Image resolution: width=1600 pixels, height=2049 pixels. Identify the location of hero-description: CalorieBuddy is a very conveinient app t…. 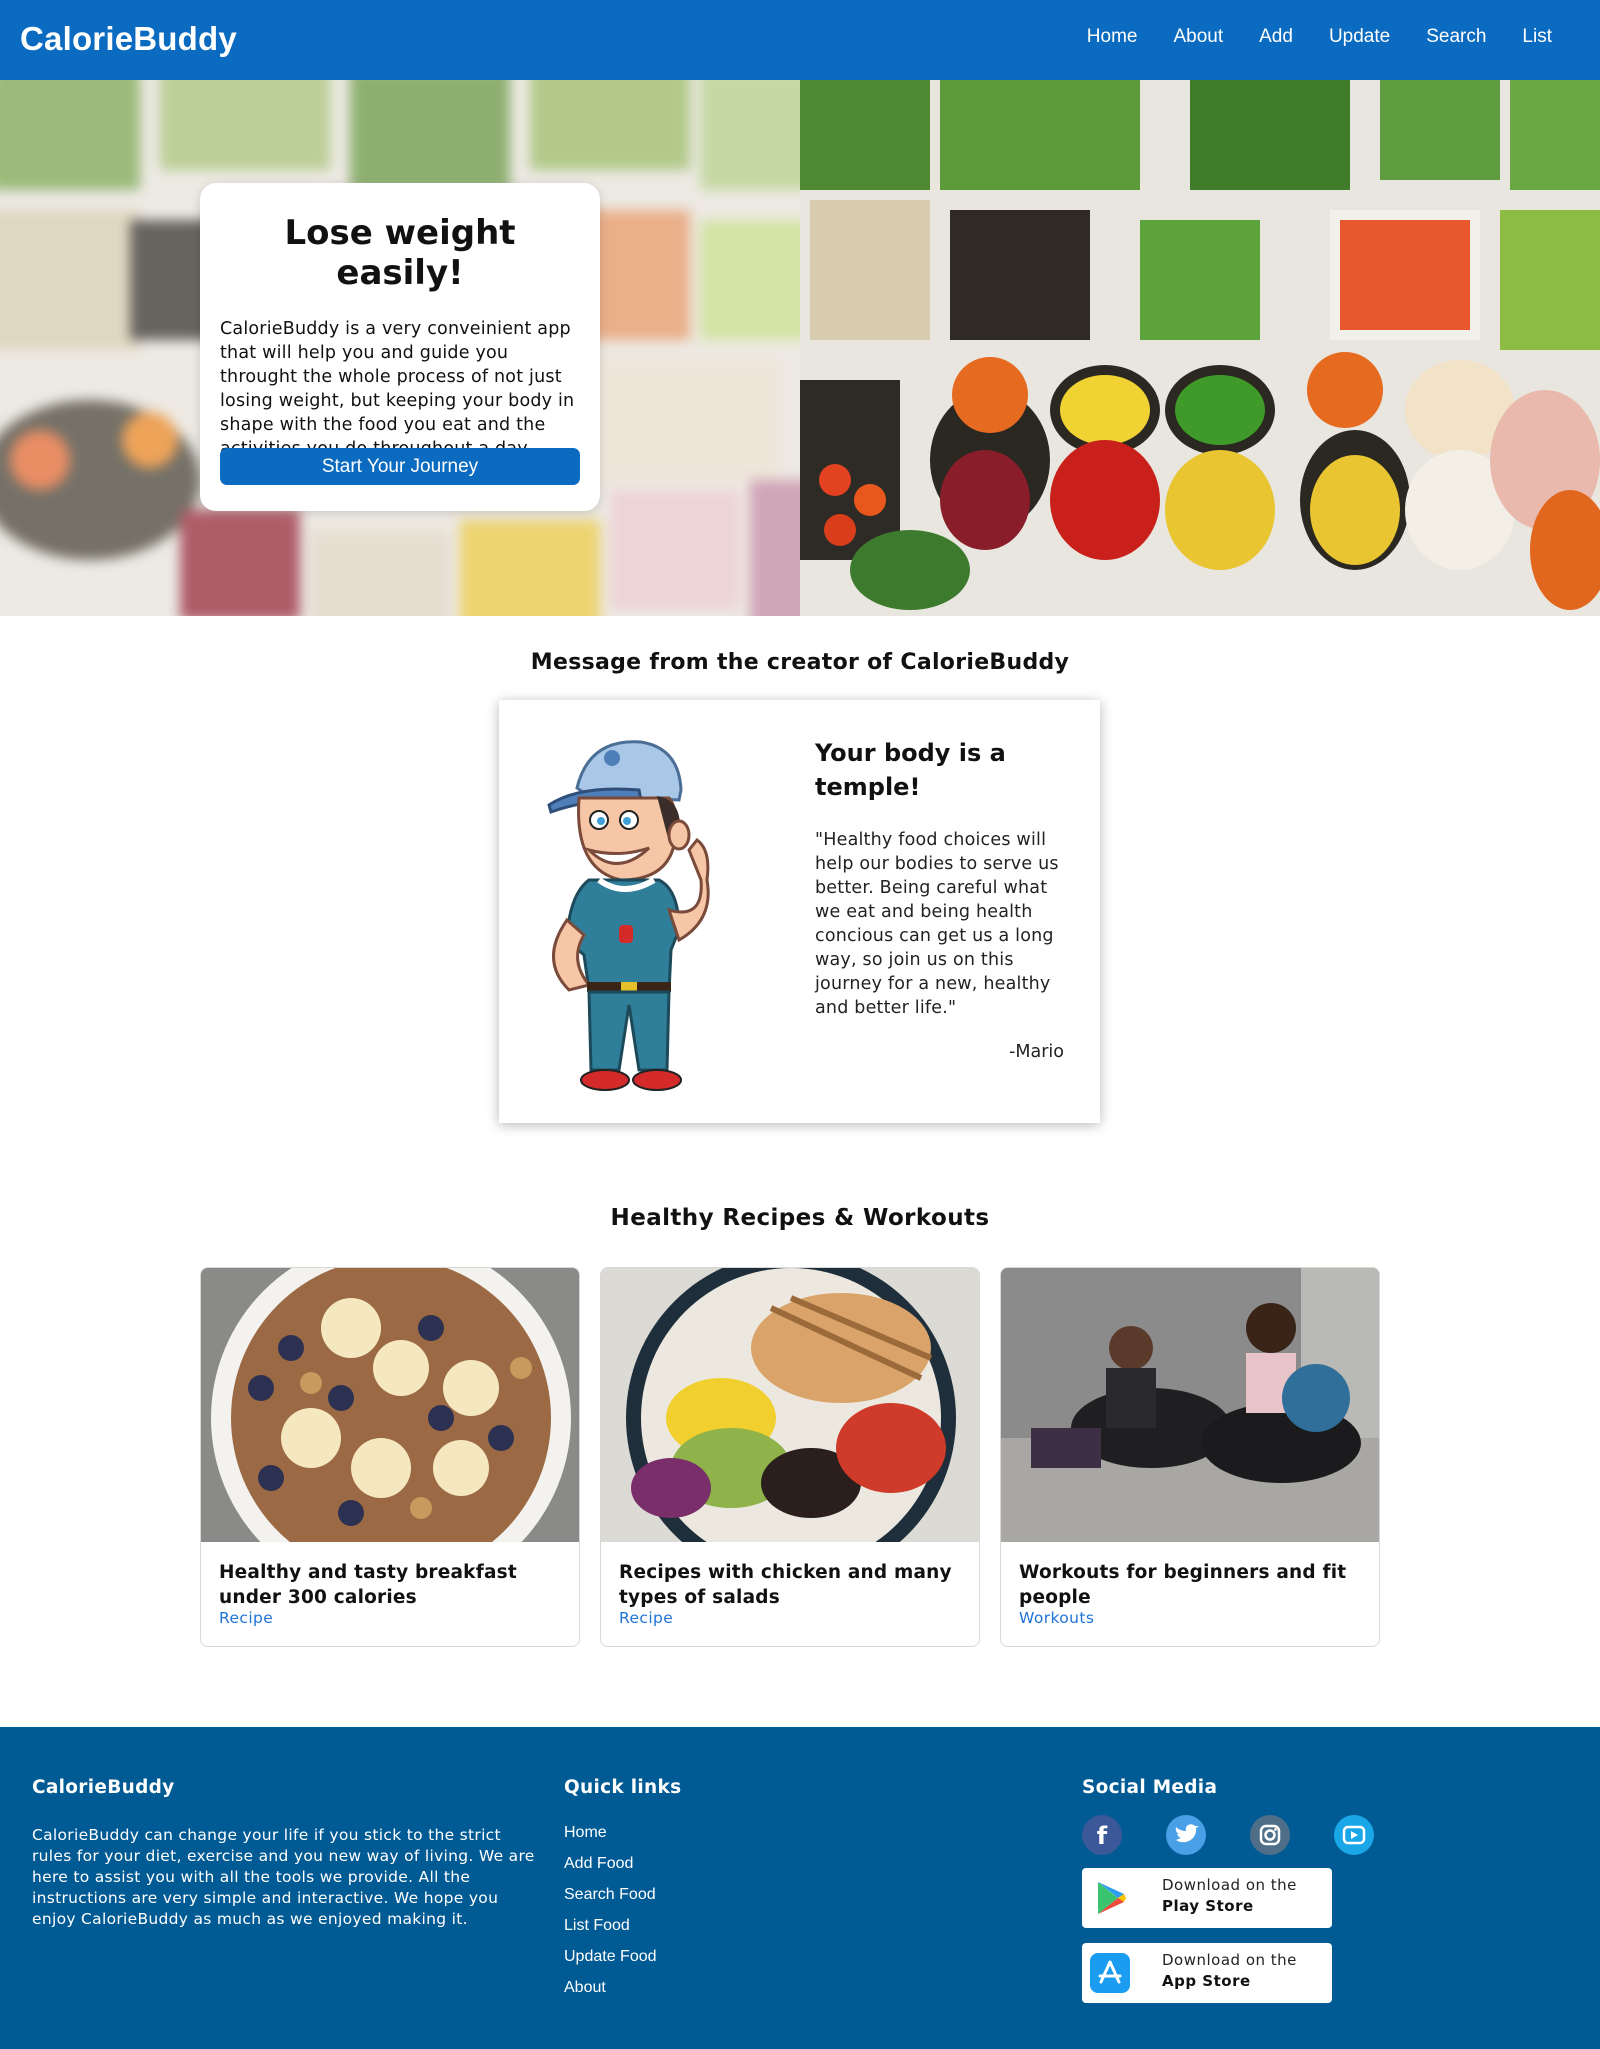
(397, 389).